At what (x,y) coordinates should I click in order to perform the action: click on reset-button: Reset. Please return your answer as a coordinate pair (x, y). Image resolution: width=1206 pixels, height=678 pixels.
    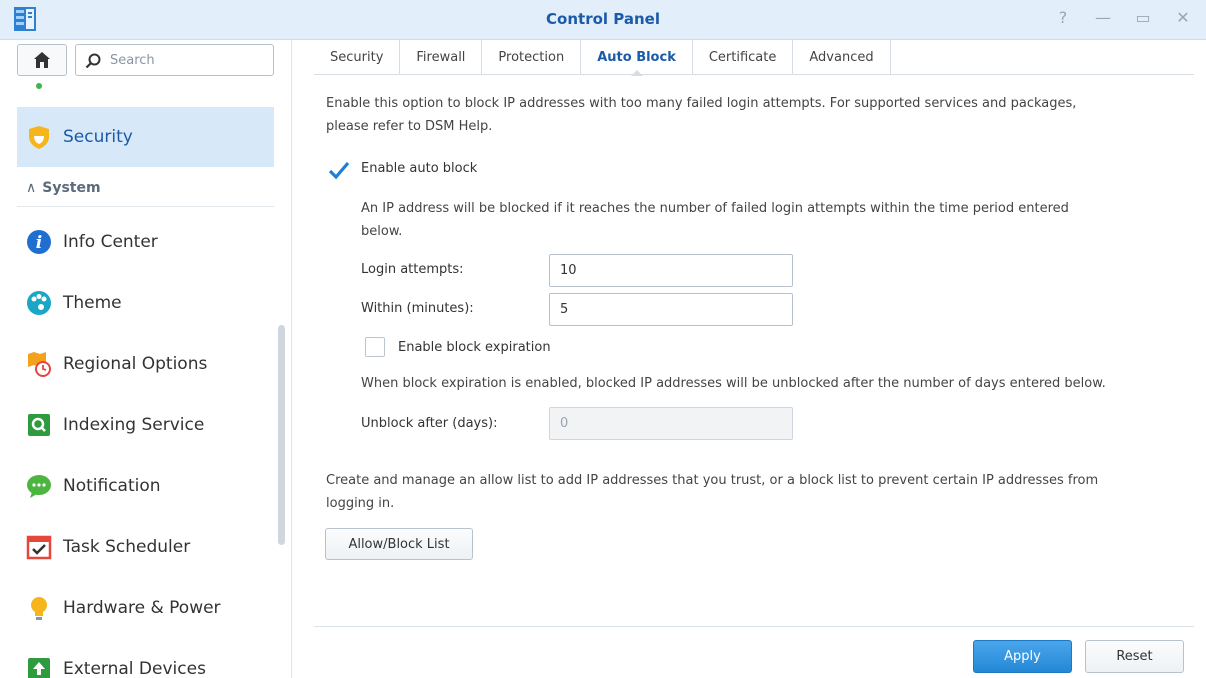
    Looking at the image, I should click on (1134, 656).